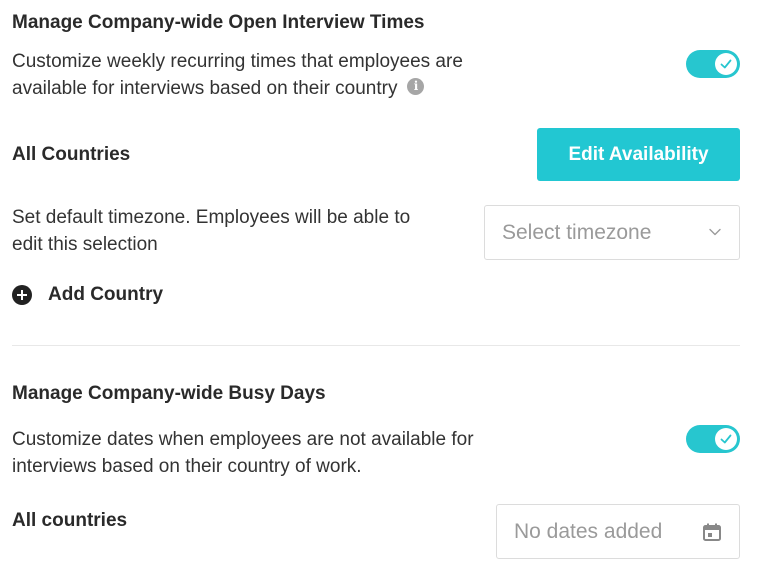 The width and height of the screenshot is (768, 577). Describe the element at coordinates (71, 154) in the screenshot. I see `all-countries-label: All Countries` at that location.